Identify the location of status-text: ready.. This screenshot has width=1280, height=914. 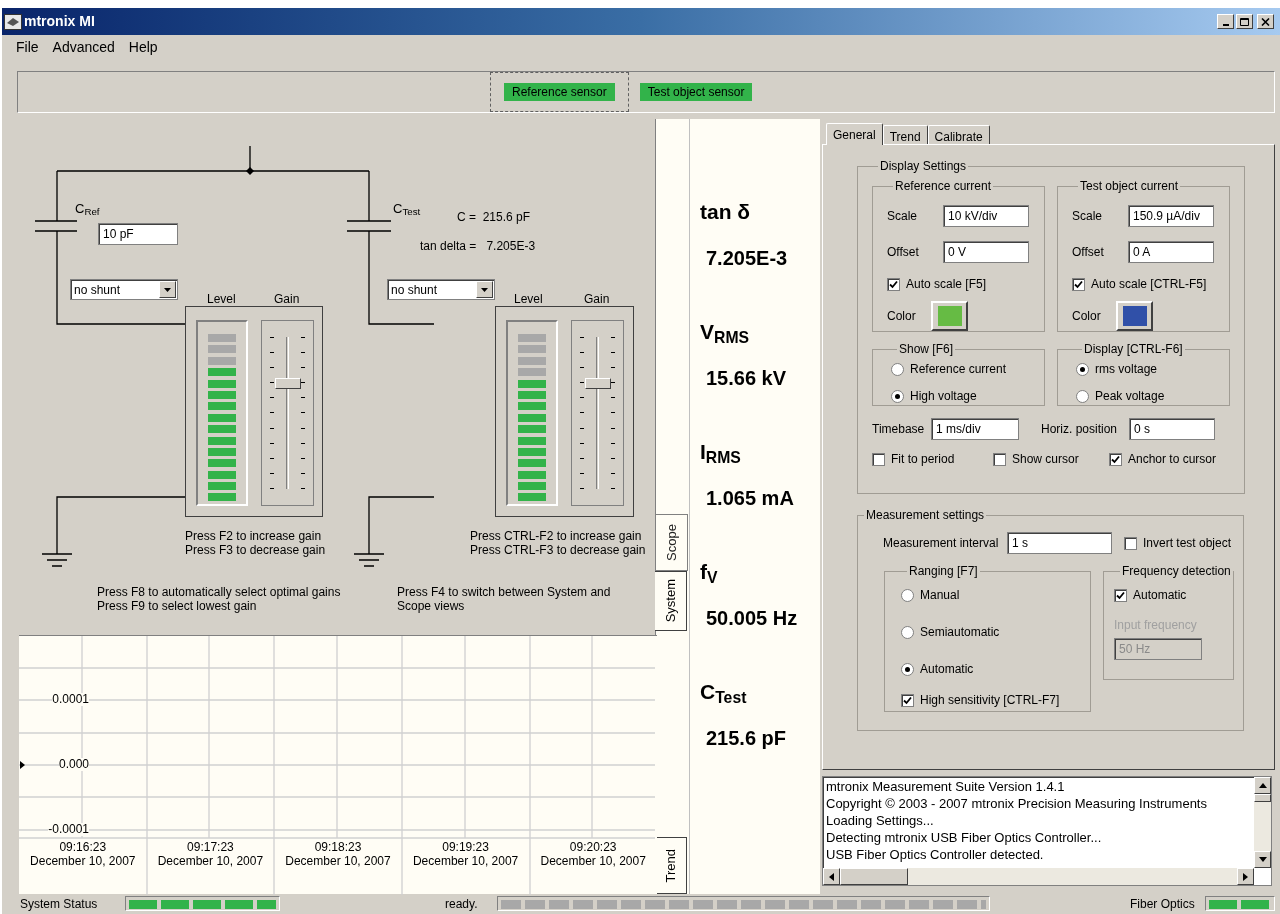
(462, 904).